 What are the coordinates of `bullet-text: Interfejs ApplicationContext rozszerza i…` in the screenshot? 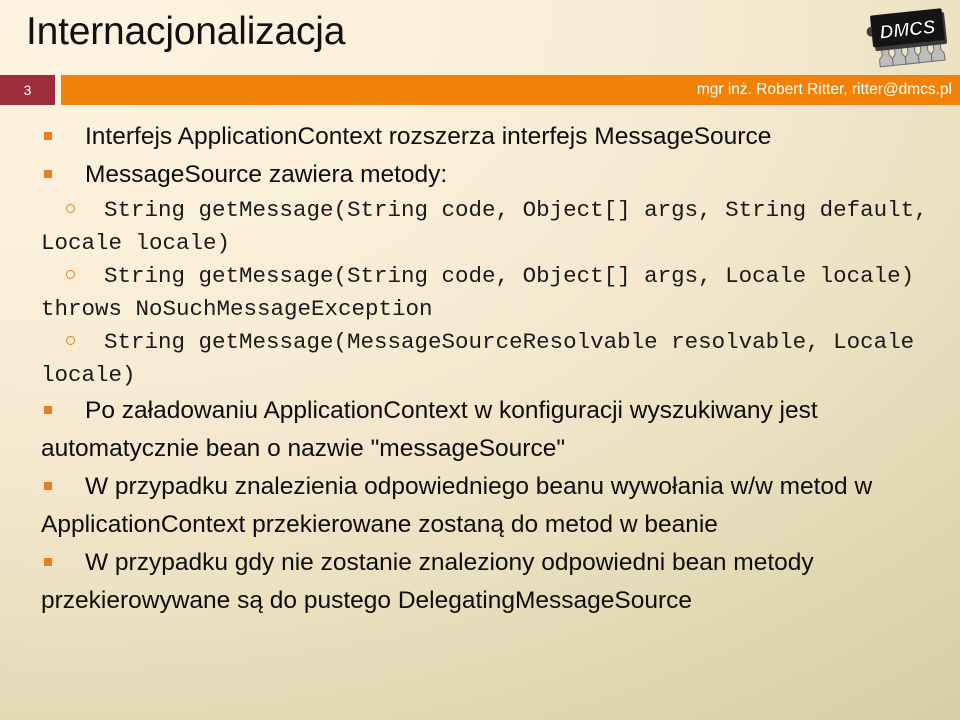 It's located at (428, 136).